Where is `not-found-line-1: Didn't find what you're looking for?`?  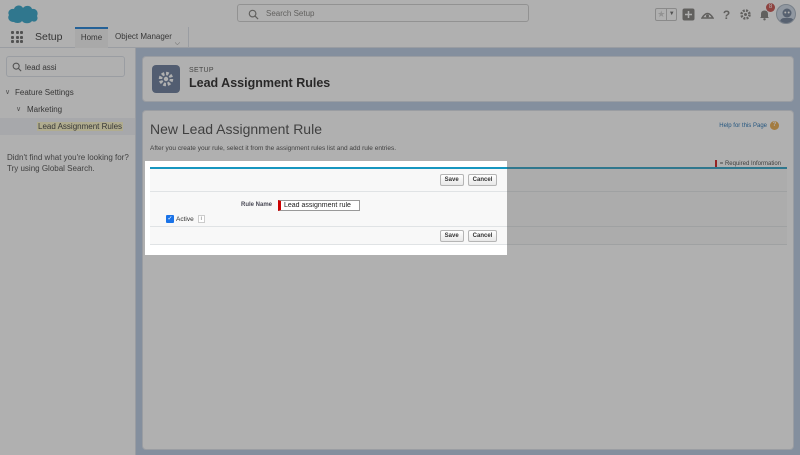 not-found-line-1: Didn't find what you're looking for? is located at coordinates (68, 157).